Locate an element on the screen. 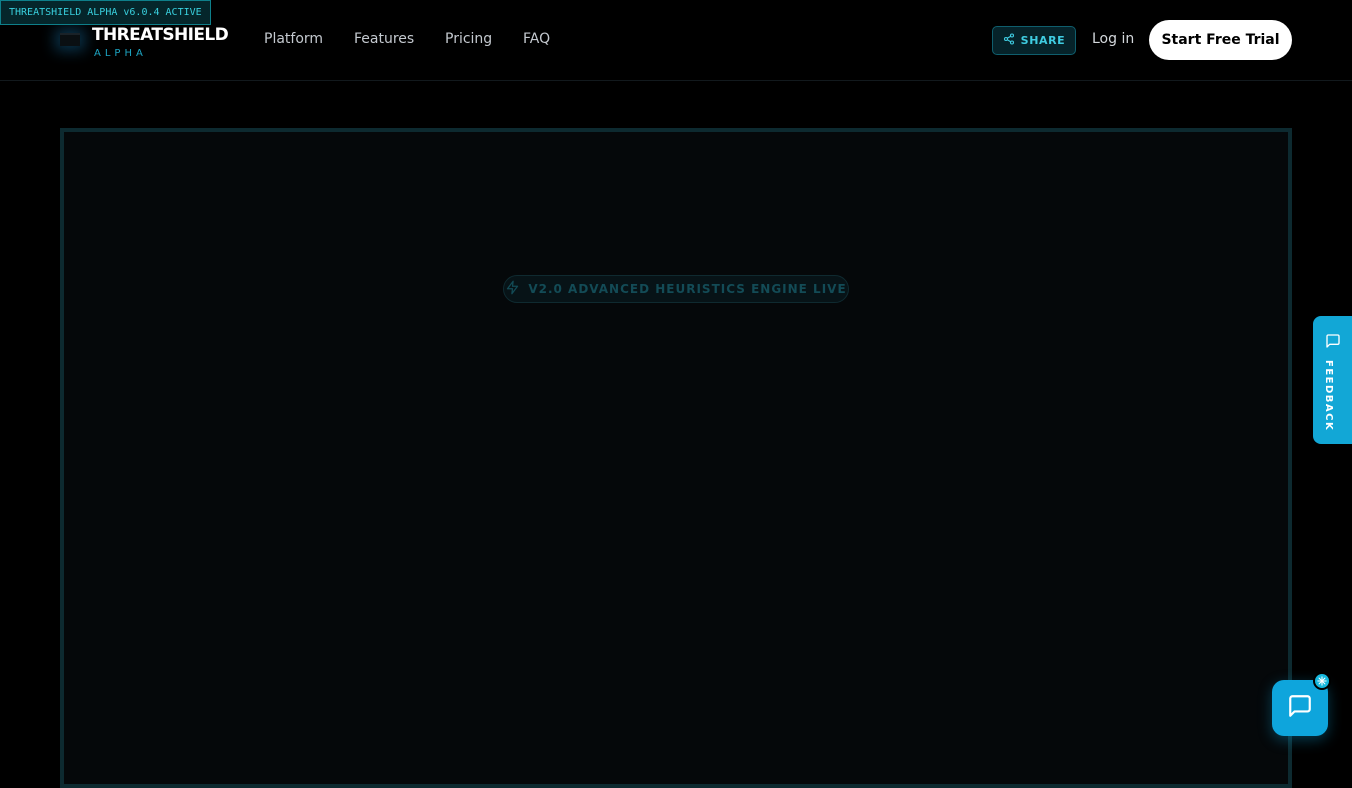 The height and width of the screenshot is (788, 1352). feedback-tab: FEEDBACK is located at coordinates (1332, 380).